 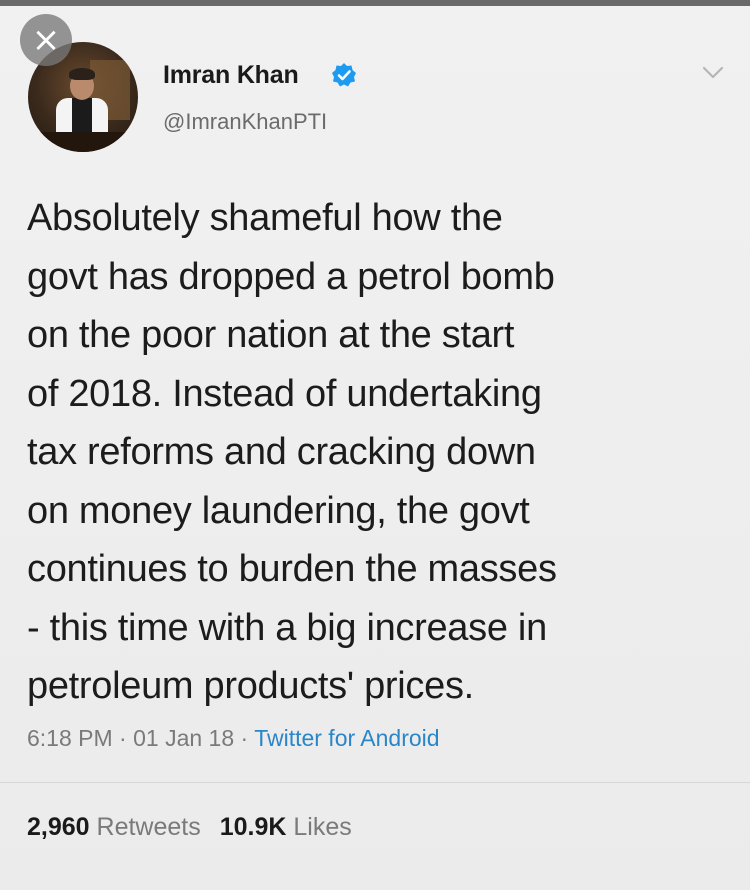 I want to click on retweets-stat: 2,960 Retweets, so click(x=117, y=827).